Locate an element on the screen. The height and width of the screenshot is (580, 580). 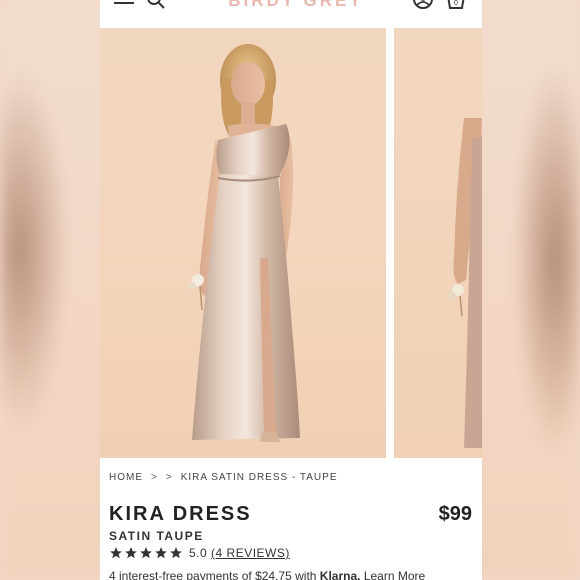
cart-icon: 0 is located at coordinates (456, 5).